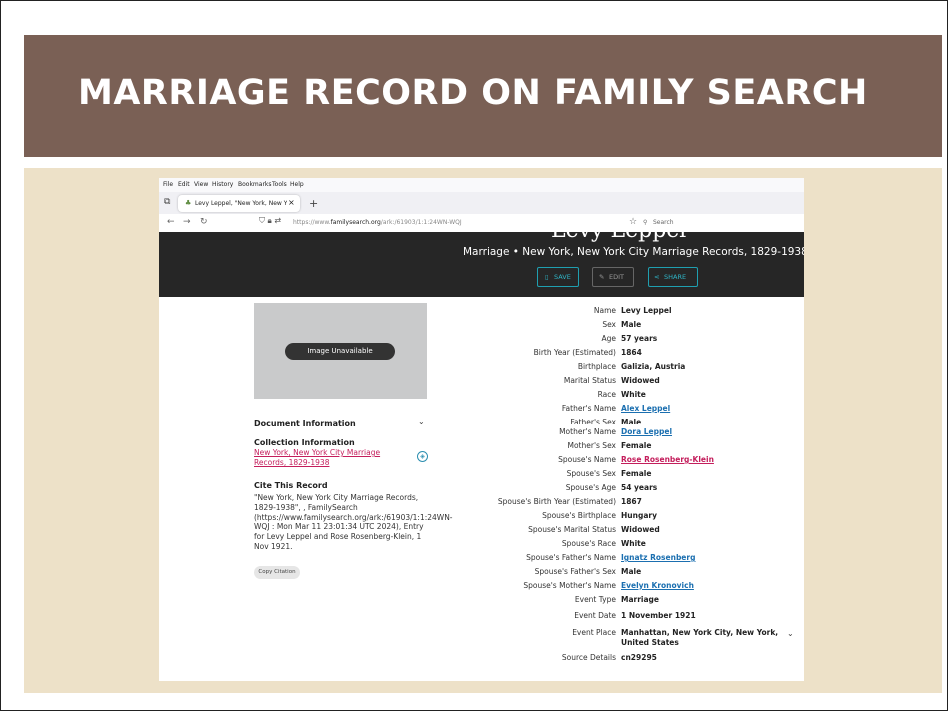 The width and height of the screenshot is (948, 711). I want to click on share-button: ⋖ SHARE, so click(673, 277).